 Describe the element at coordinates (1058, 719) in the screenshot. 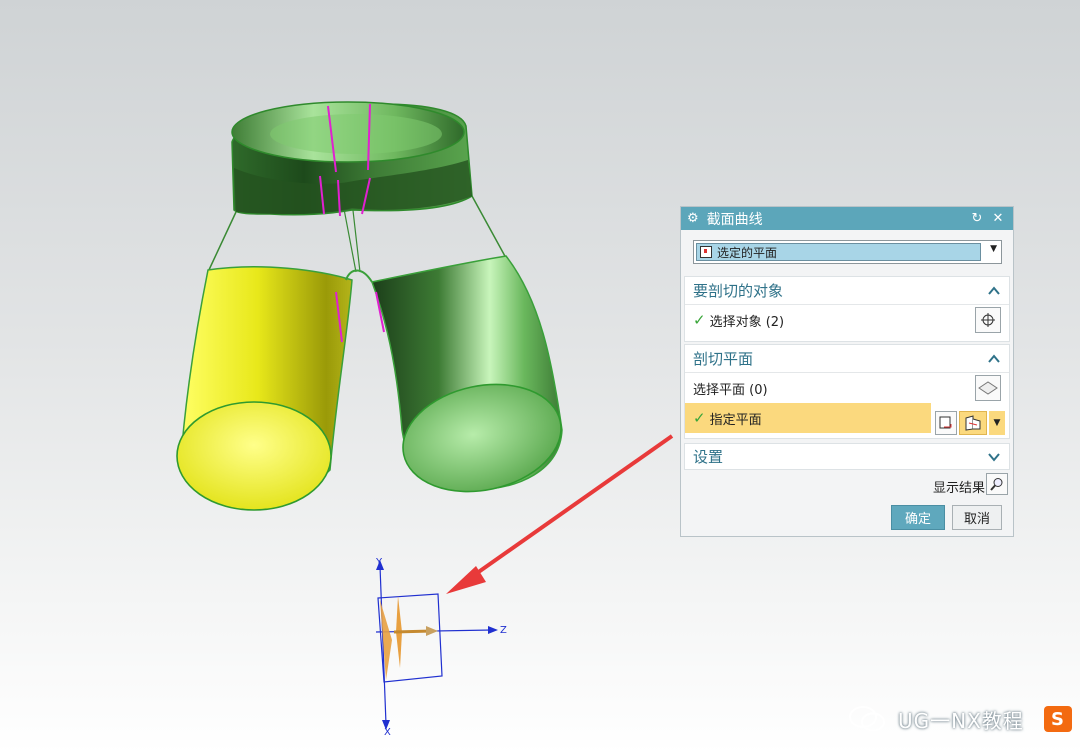

I see `sogou-badge: S` at that location.